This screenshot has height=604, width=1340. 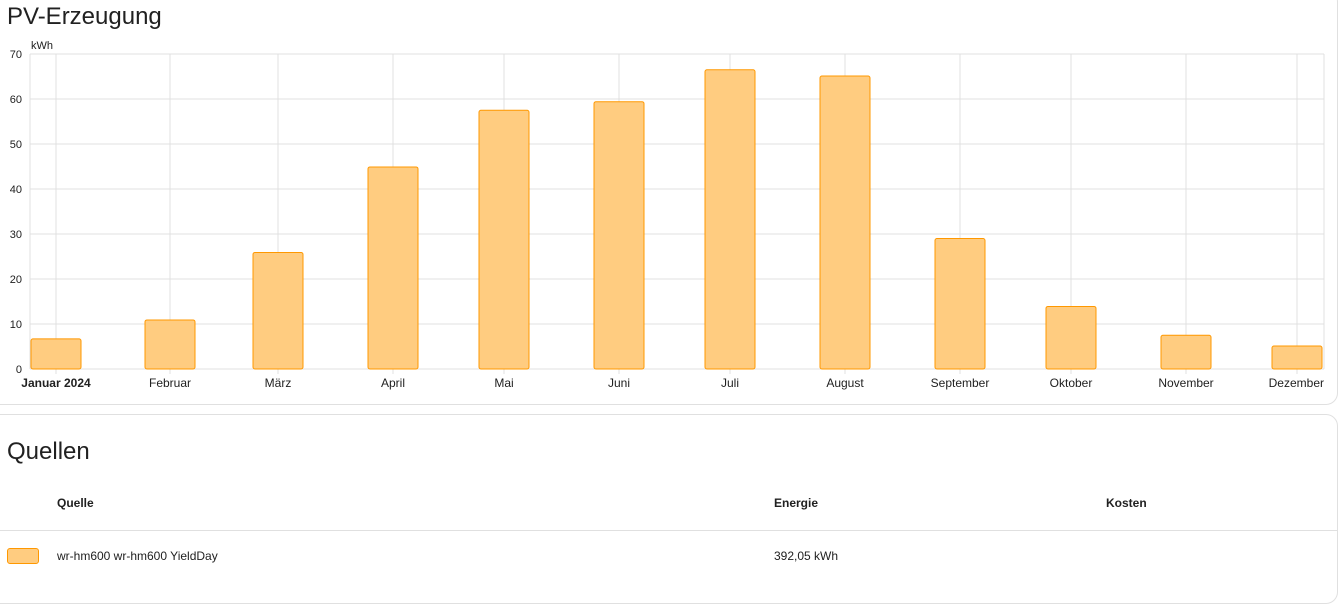 What do you see at coordinates (170, 383) in the screenshot?
I see `x-tick-label: Februar` at bounding box center [170, 383].